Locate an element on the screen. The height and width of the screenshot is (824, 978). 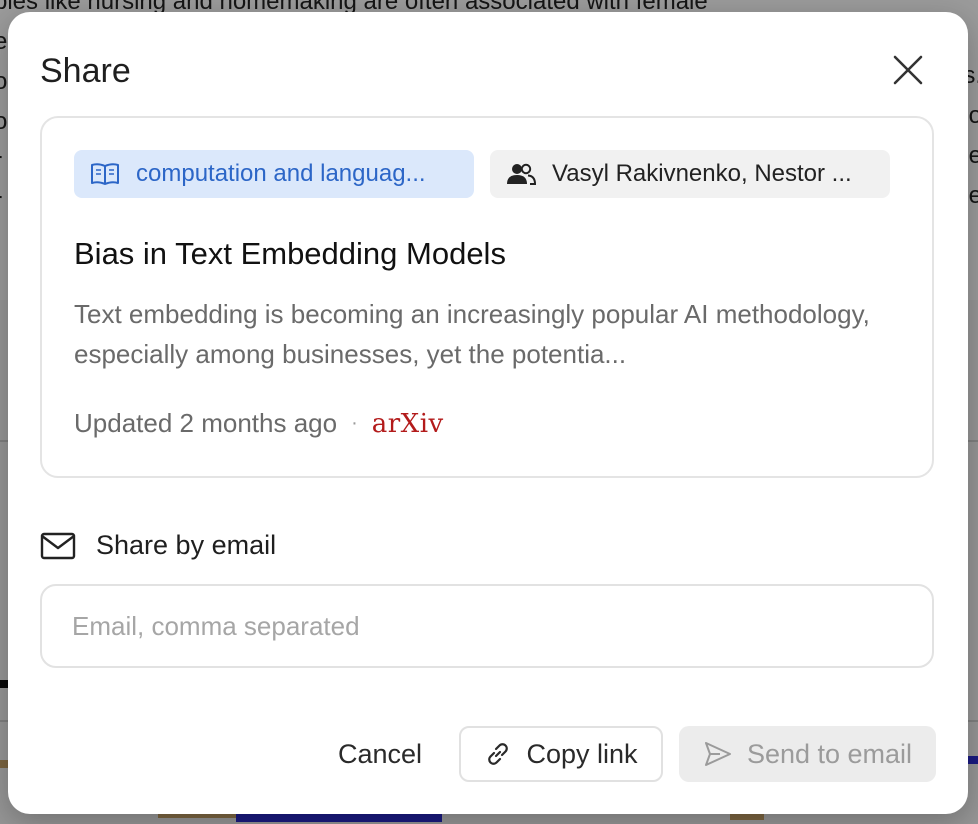
close-button is located at coordinates (908, 70).